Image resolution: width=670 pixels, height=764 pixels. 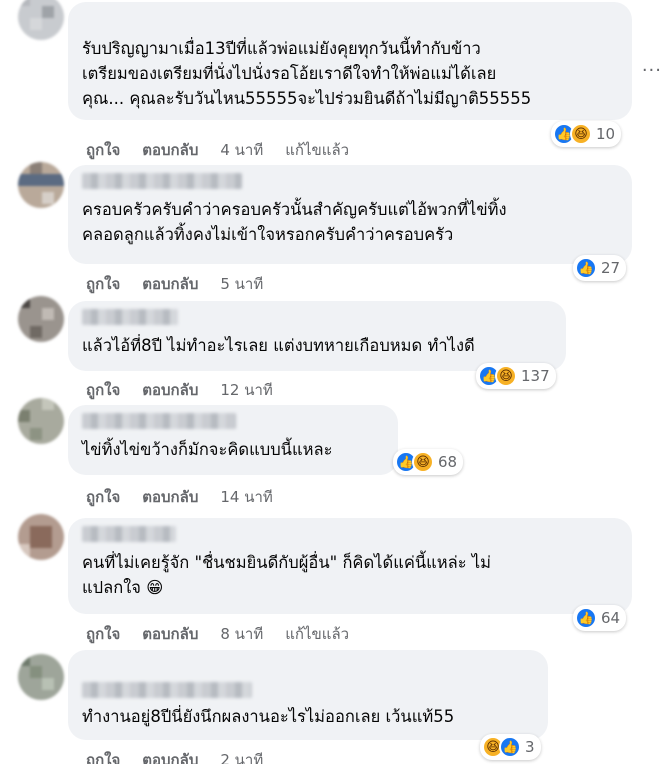 I want to click on comment-actions: ถูกใจ ตอบกลับ 8 นาที แก้ไขแล้ว, so click(x=228, y=634).